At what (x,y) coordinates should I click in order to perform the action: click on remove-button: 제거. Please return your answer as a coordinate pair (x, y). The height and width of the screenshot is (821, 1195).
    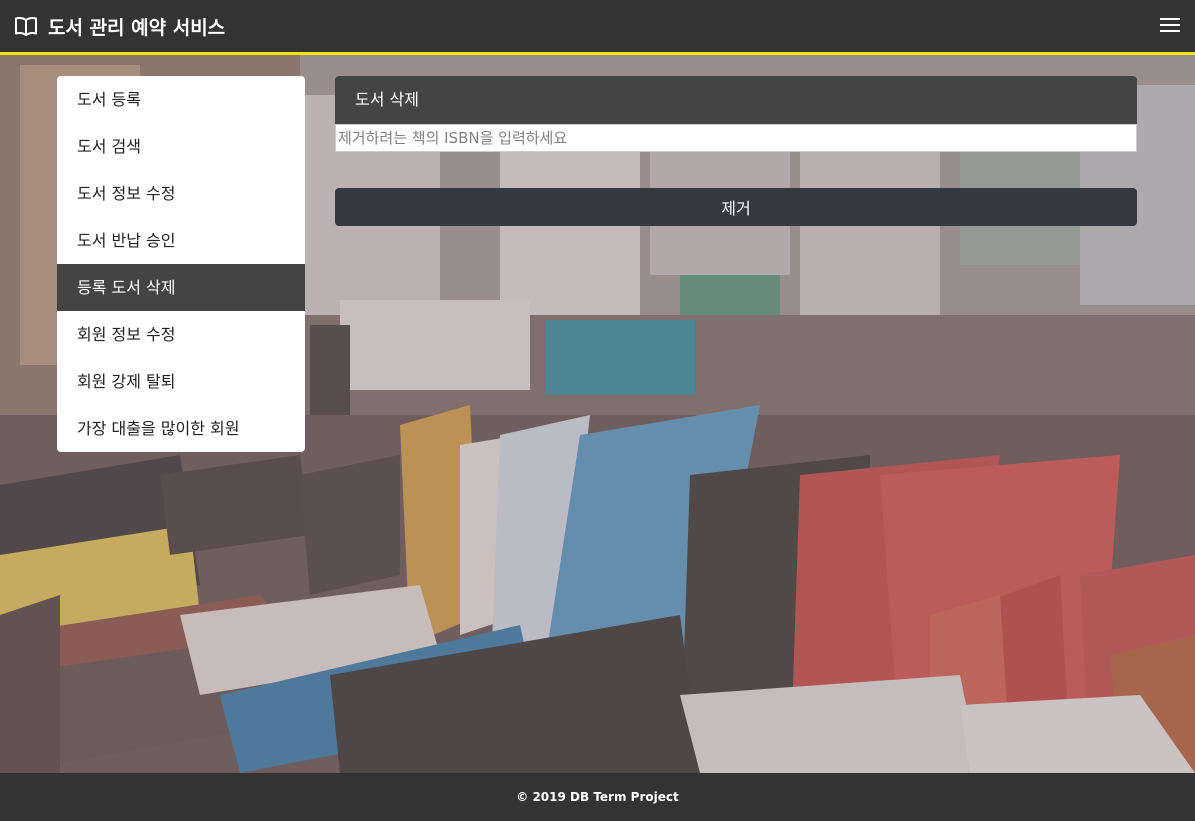
    Looking at the image, I should click on (736, 207).